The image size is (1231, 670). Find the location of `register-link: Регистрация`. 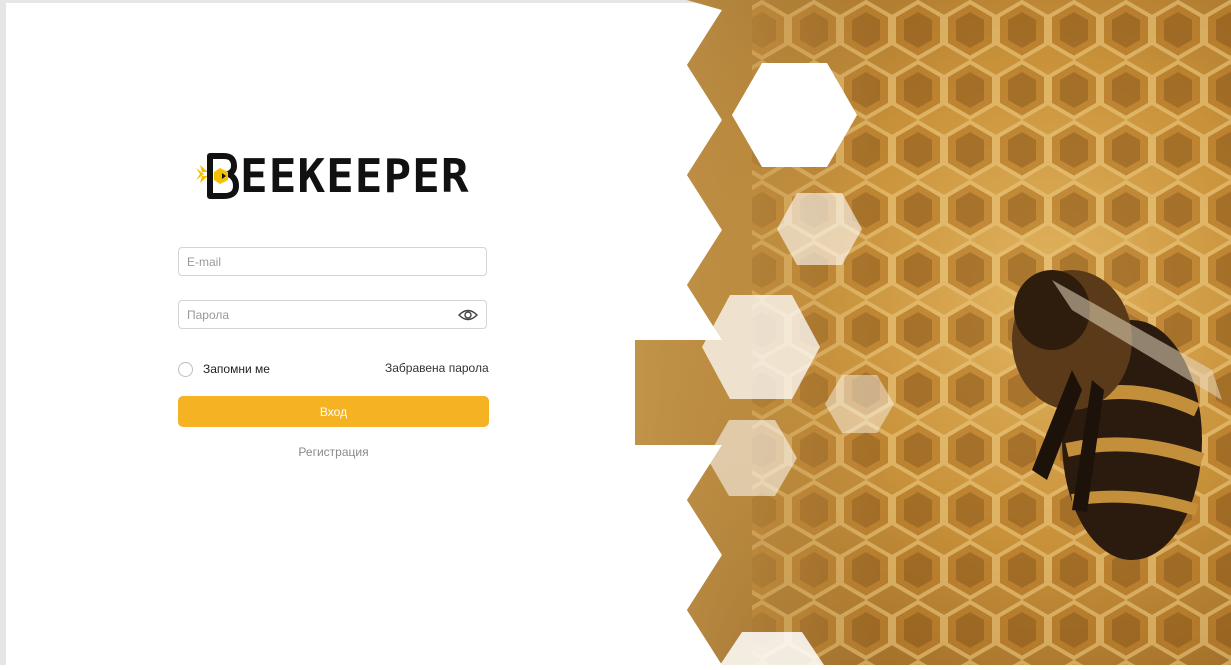

register-link: Регистрация is located at coordinates (333, 452).